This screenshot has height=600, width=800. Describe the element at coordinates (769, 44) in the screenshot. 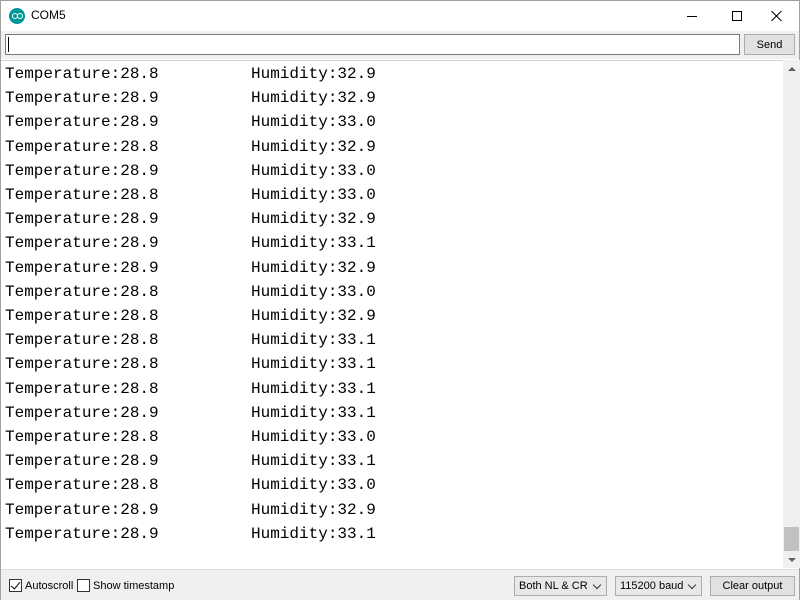

I see `send-button: Send` at that location.